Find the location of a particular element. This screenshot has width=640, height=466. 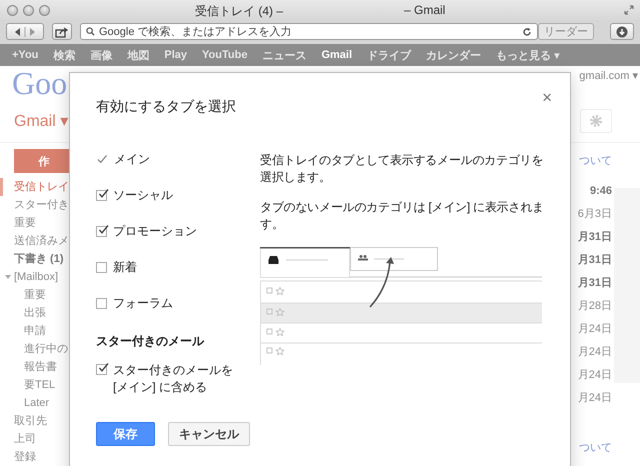

tab-option-label: 新着 is located at coordinates (125, 267).